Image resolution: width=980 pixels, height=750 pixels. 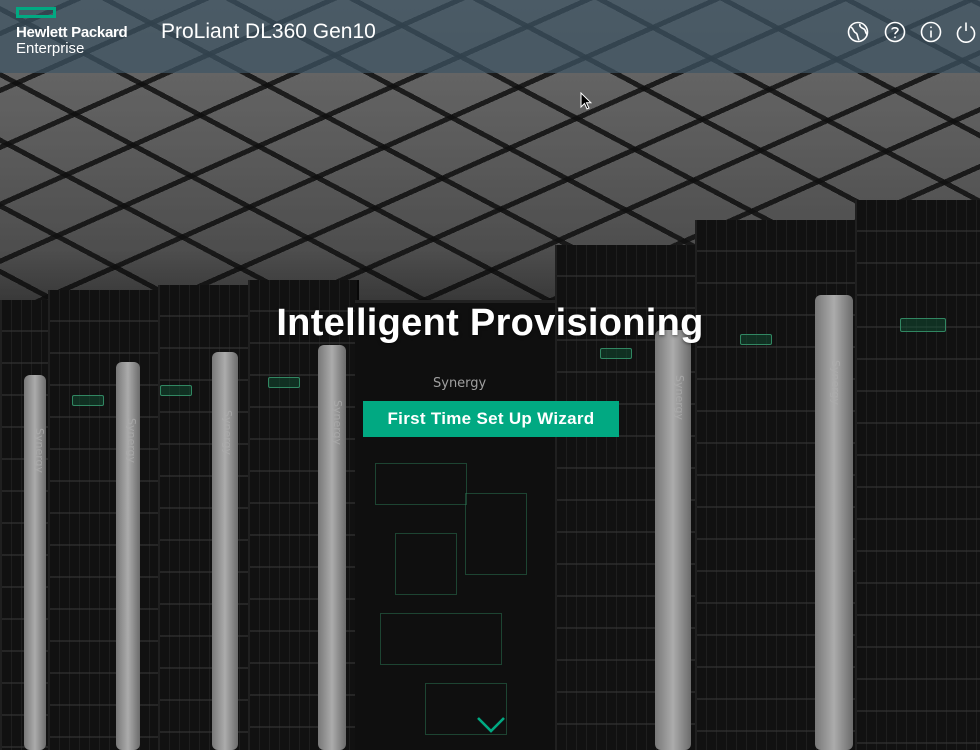 What do you see at coordinates (966, 32) in the screenshot?
I see `power-icon` at bounding box center [966, 32].